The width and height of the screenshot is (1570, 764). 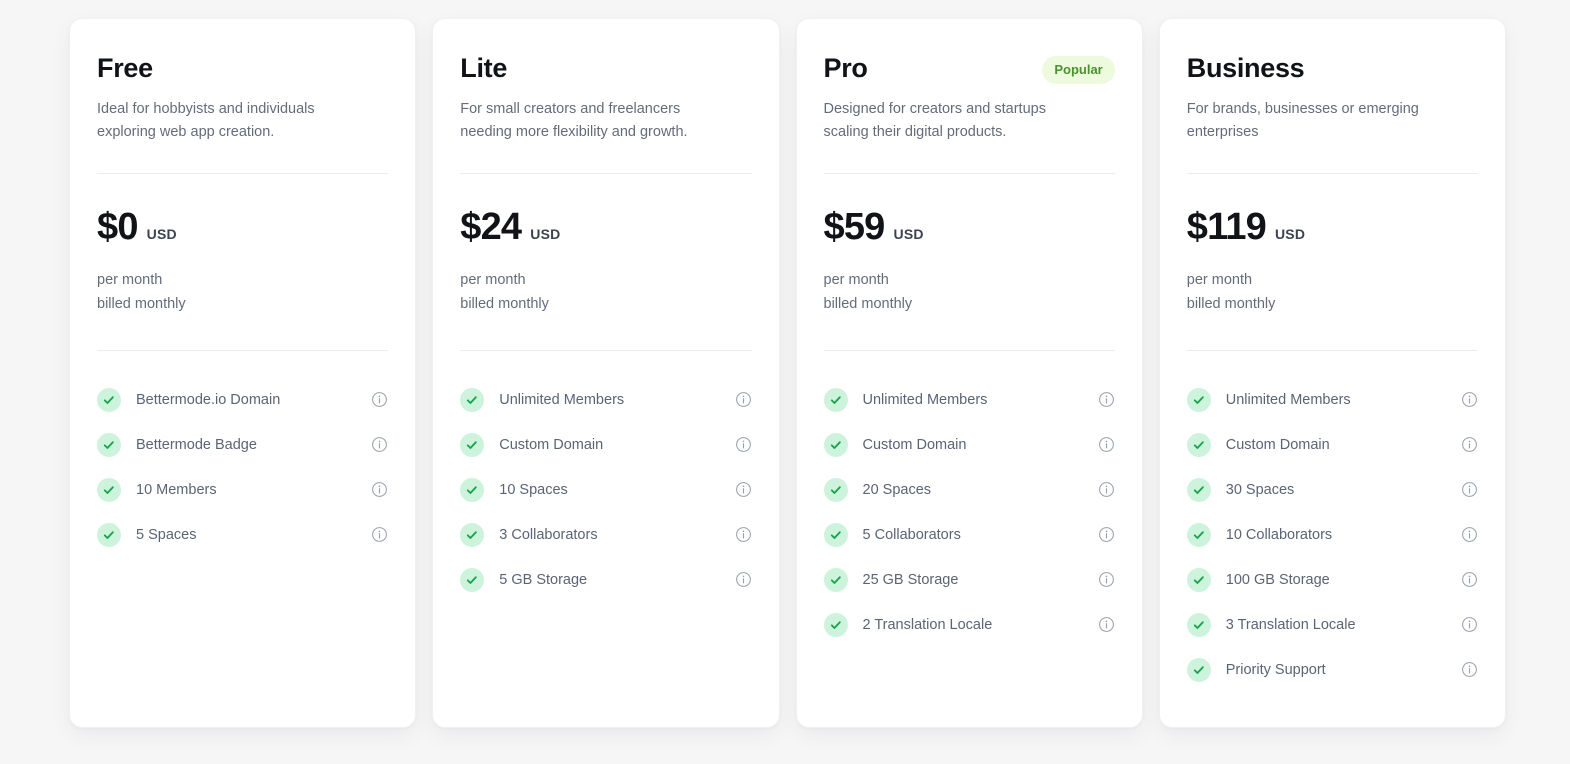 What do you see at coordinates (1226, 227) in the screenshot?
I see `price-amount: $119` at bounding box center [1226, 227].